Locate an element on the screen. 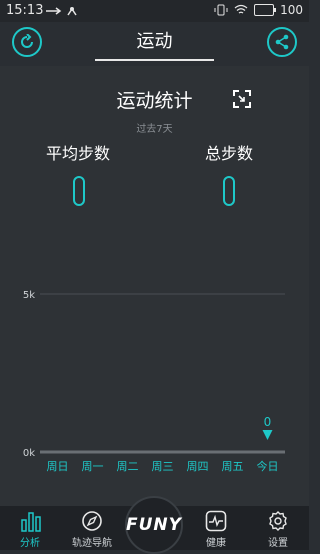  status-bar: 15:13 100 is located at coordinates (154, 11).